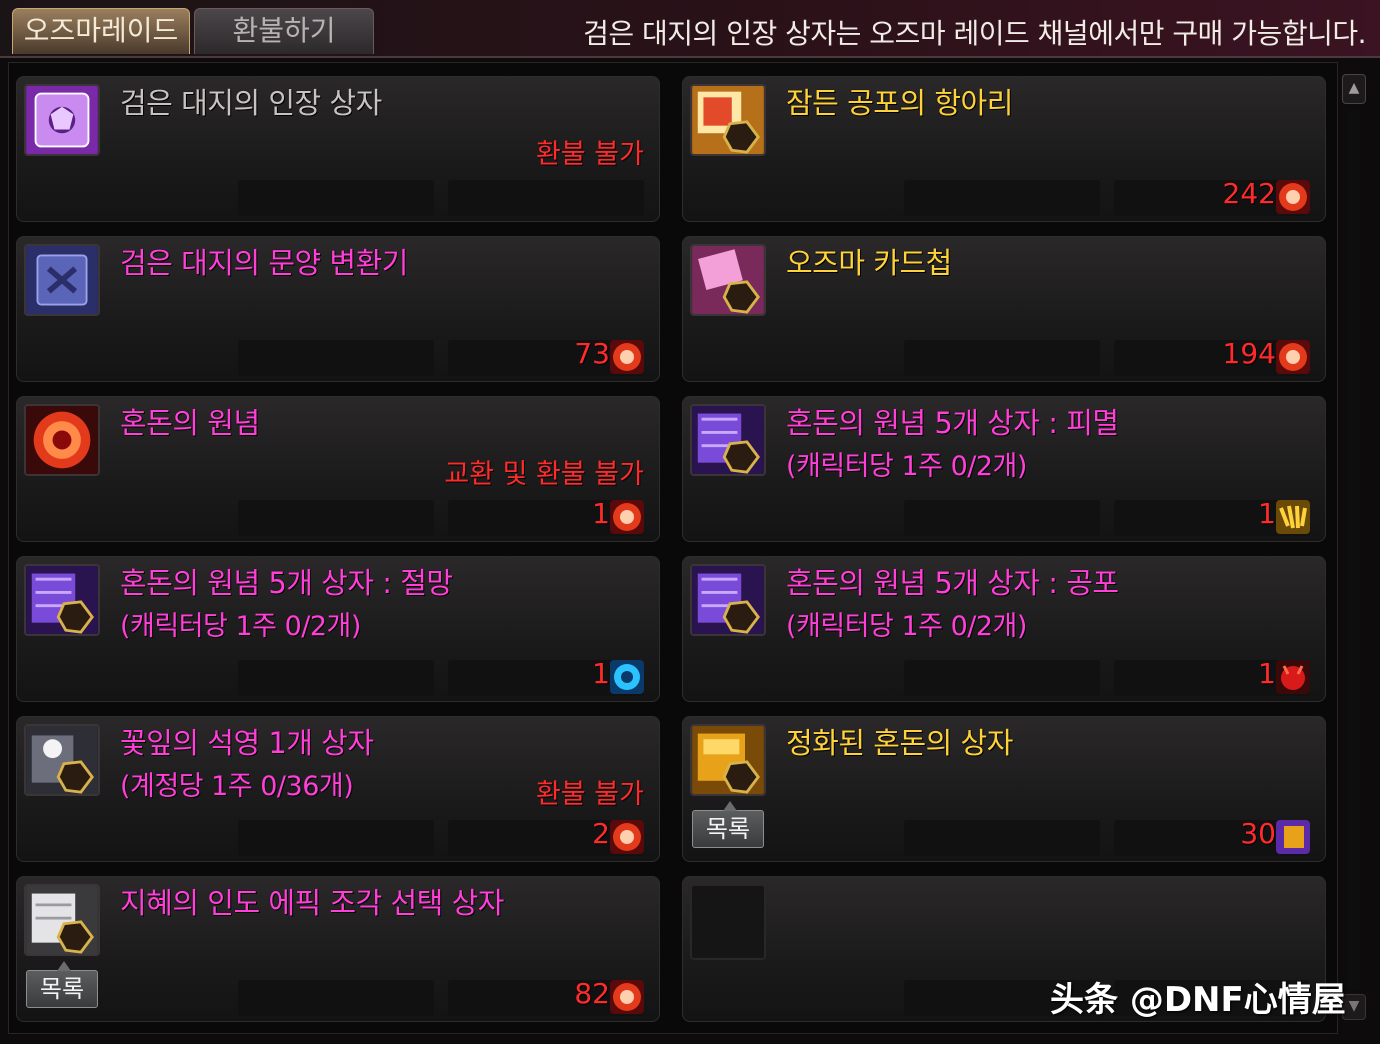 The image size is (1380, 1044). I want to click on purchase-notice: 검은 대지의 인장 상자는 오즈마 레이드 채널에서만 구매 가능합니다., so click(974, 33).